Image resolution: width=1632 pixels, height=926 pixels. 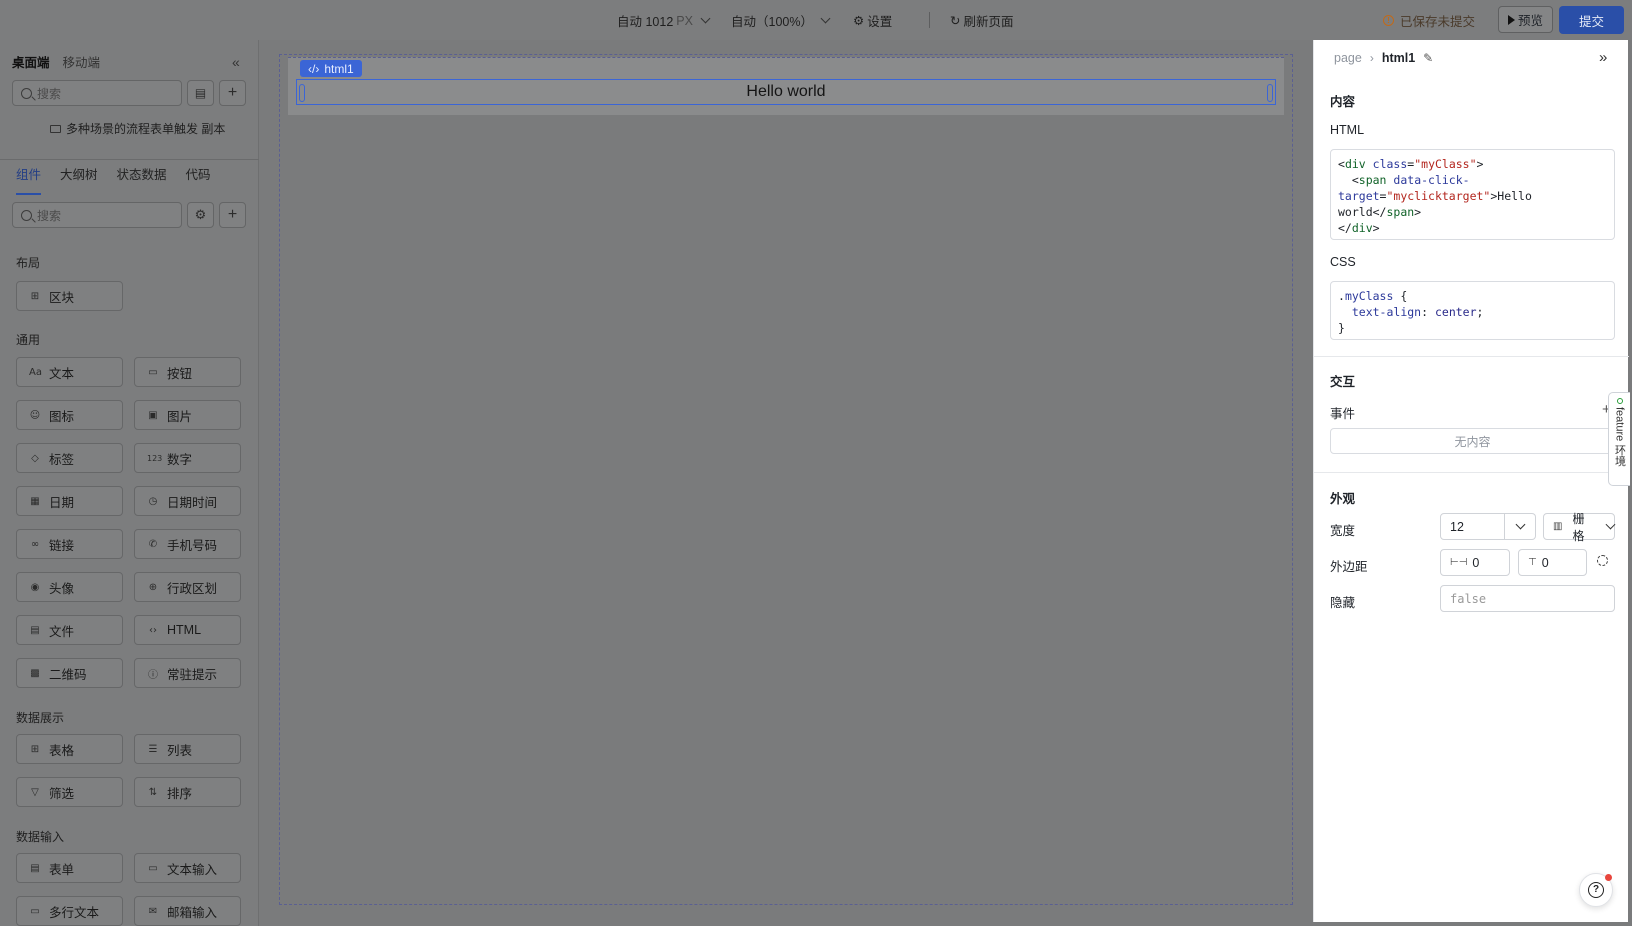 What do you see at coordinates (187, 673) in the screenshot?
I see `component-notice: ⓘ 常驻提示` at bounding box center [187, 673].